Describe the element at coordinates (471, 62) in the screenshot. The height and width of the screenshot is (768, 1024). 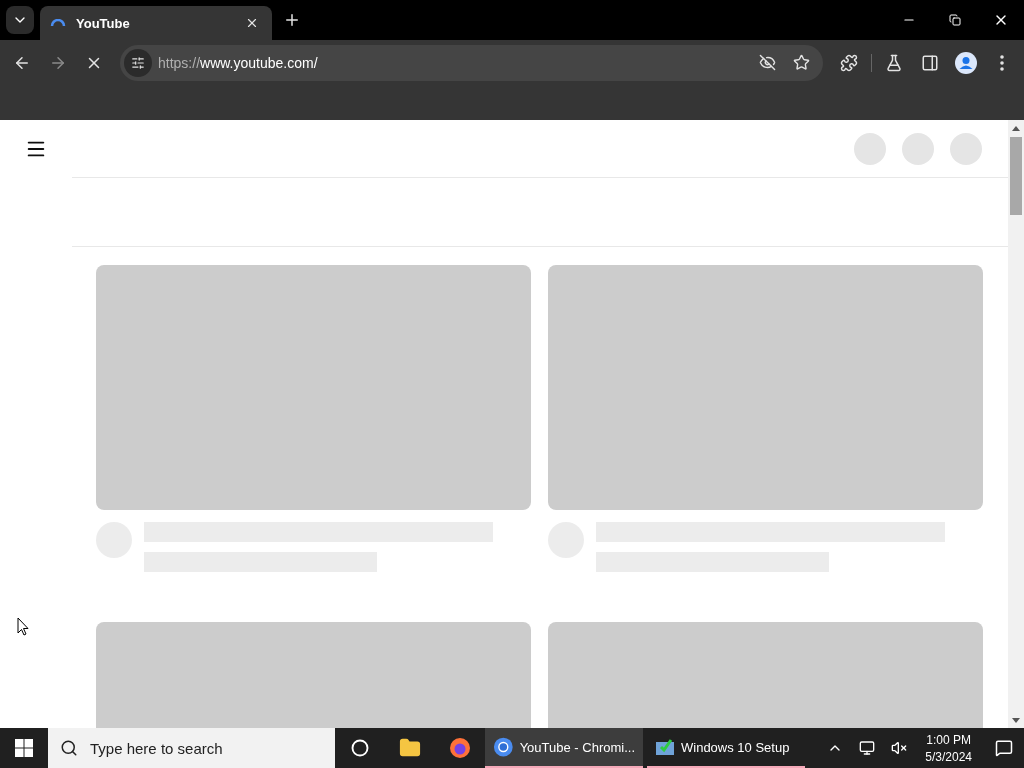
I see `address-bar: https://www.youtube.com/` at that location.